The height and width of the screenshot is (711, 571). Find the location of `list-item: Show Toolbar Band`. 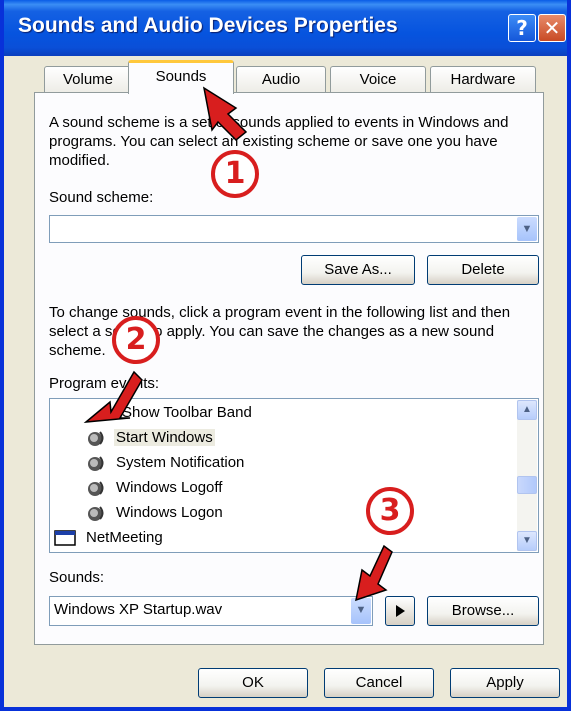

list-item: Show Toolbar Band is located at coordinates (187, 413).